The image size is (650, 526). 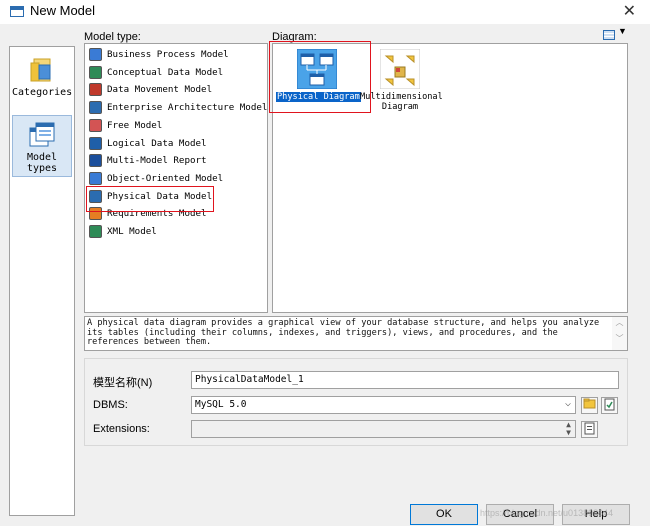 I want to click on model-type-item: Physical Data Model, so click(x=178, y=197).